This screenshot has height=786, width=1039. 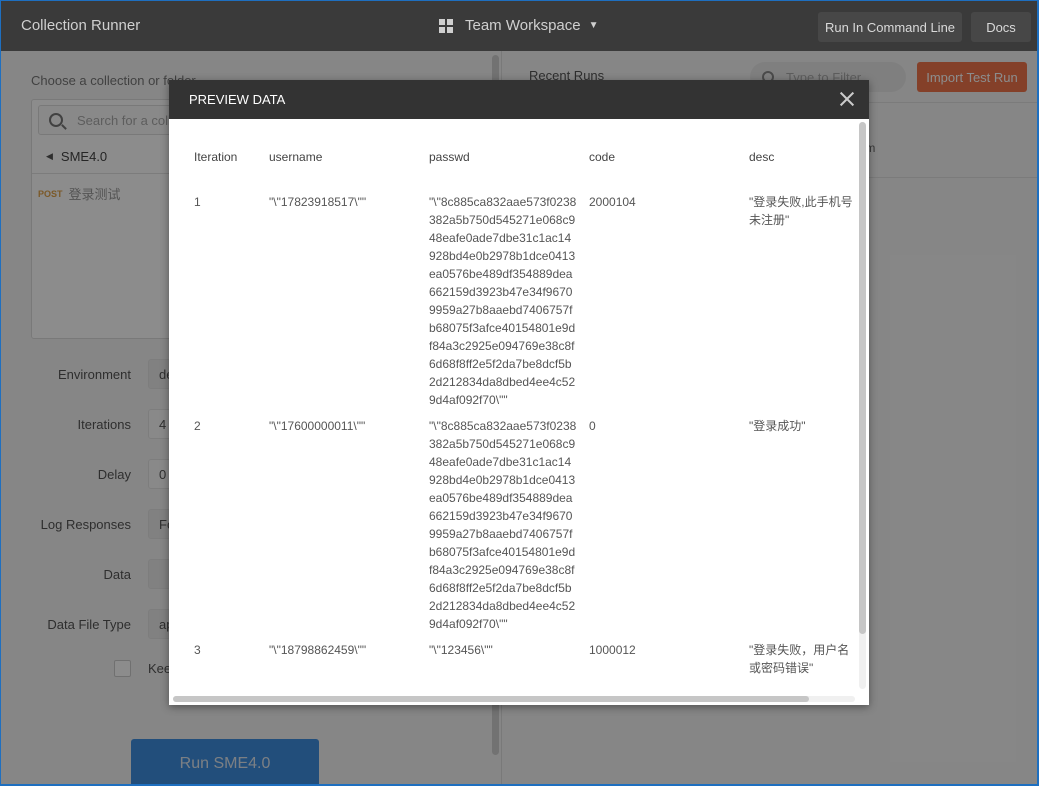 What do you see at coordinates (318, 202) in the screenshot?
I see `cell-username: "\"17823918517\""` at bounding box center [318, 202].